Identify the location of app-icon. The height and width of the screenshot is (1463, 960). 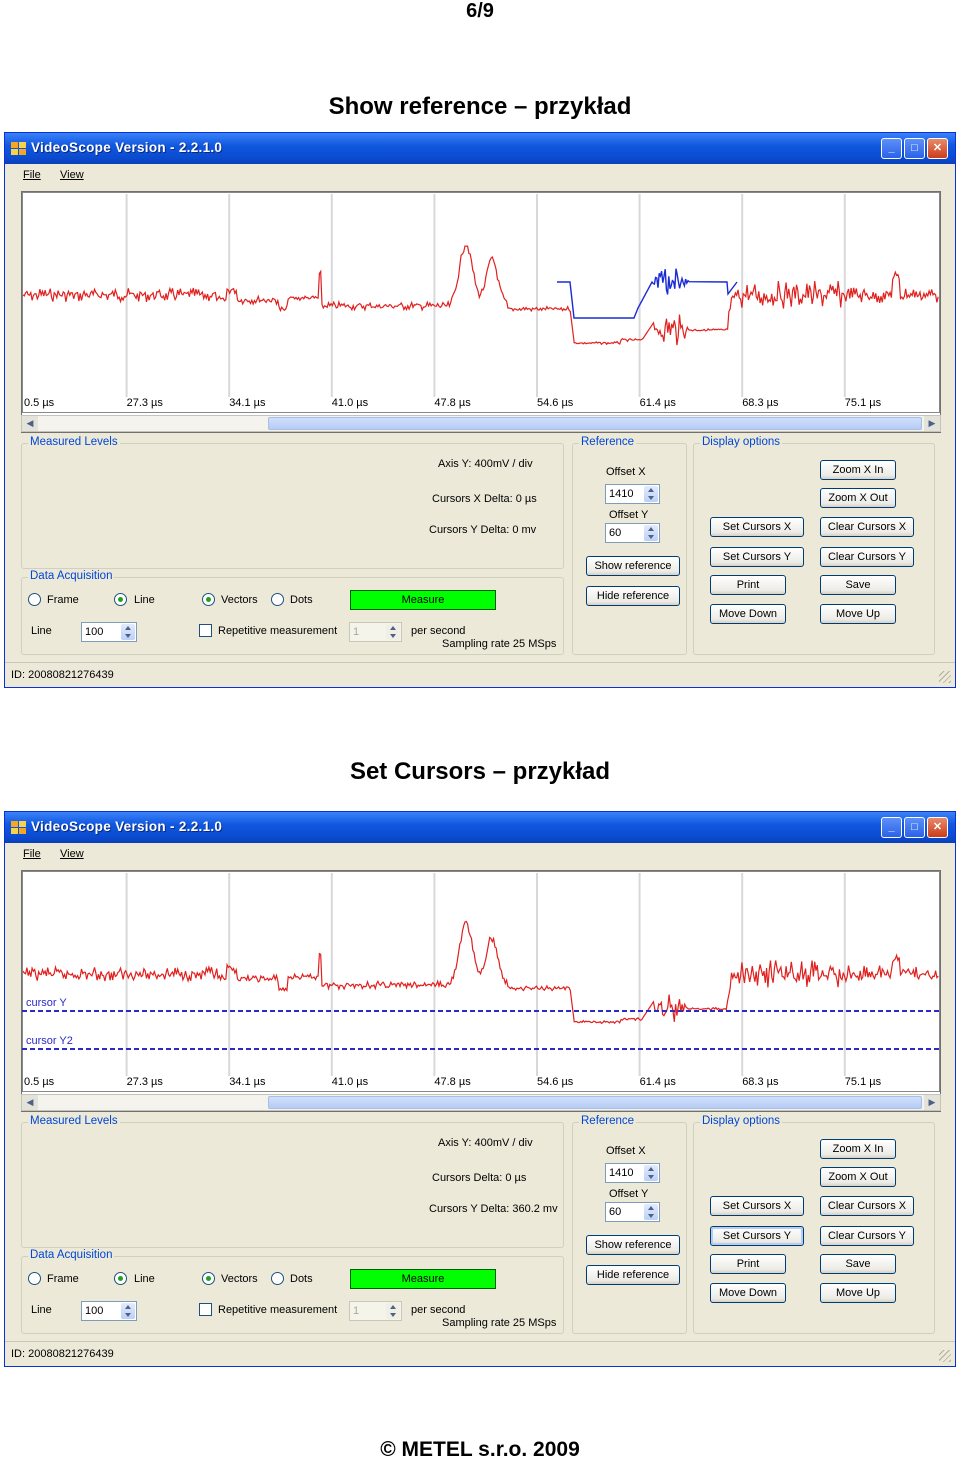
(19, 828).